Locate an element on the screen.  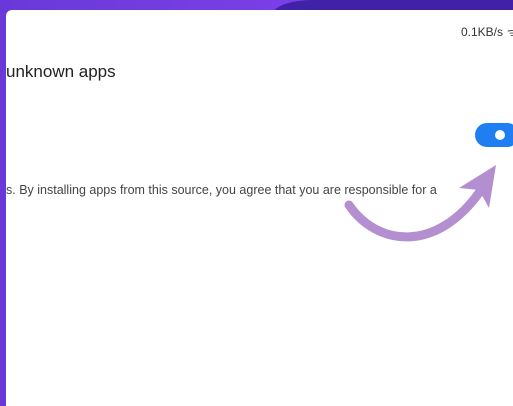
status-bar: 0.1KB/s ᯤ is located at coordinates (487, 32).